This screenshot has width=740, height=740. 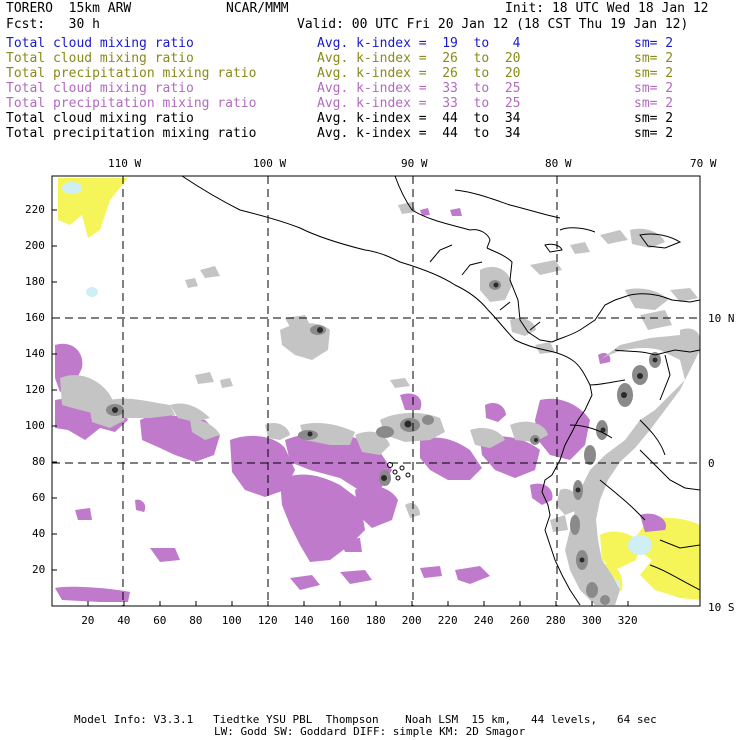 What do you see at coordinates (267, 620) in the screenshot?
I see `x-tick-label: 120` at bounding box center [267, 620].